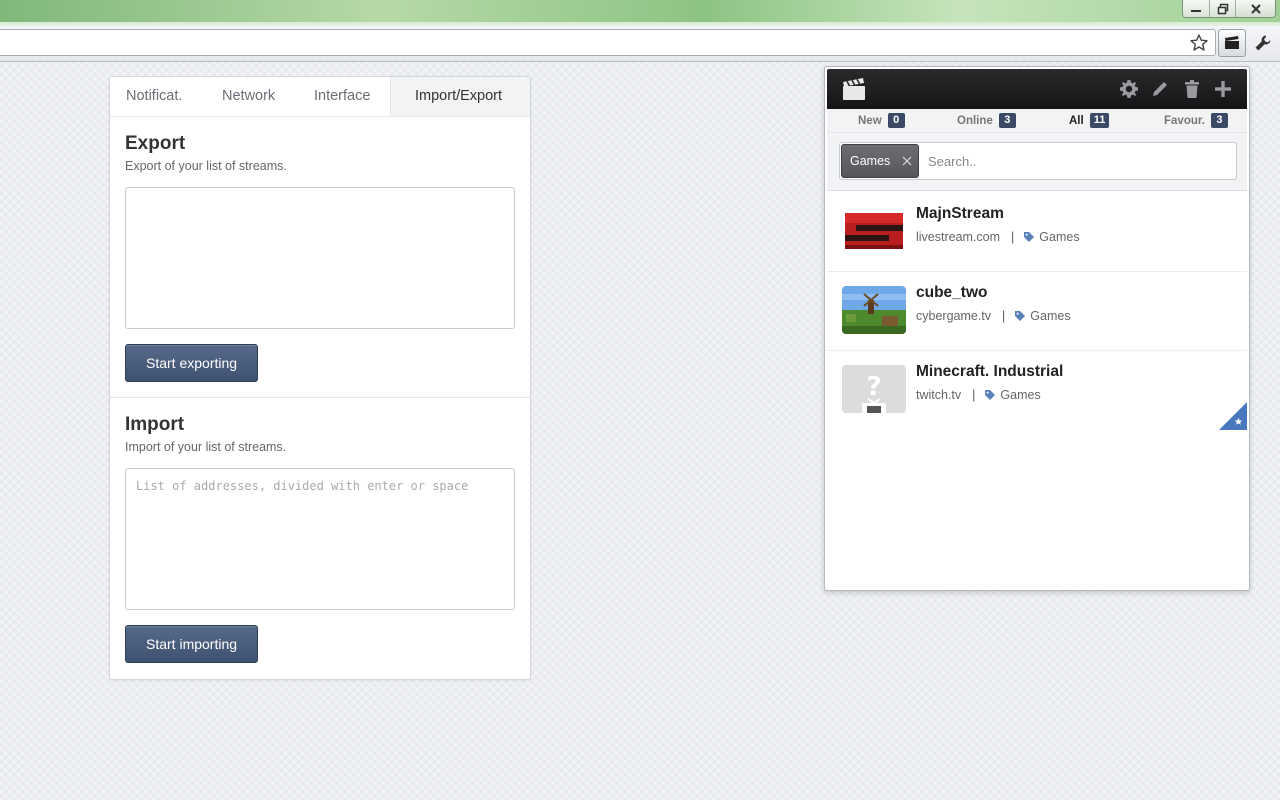 The image size is (1280, 800). What do you see at coordinates (1078, 161) in the screenshot?
I see `search-input` at bounding box center [1078, 161].